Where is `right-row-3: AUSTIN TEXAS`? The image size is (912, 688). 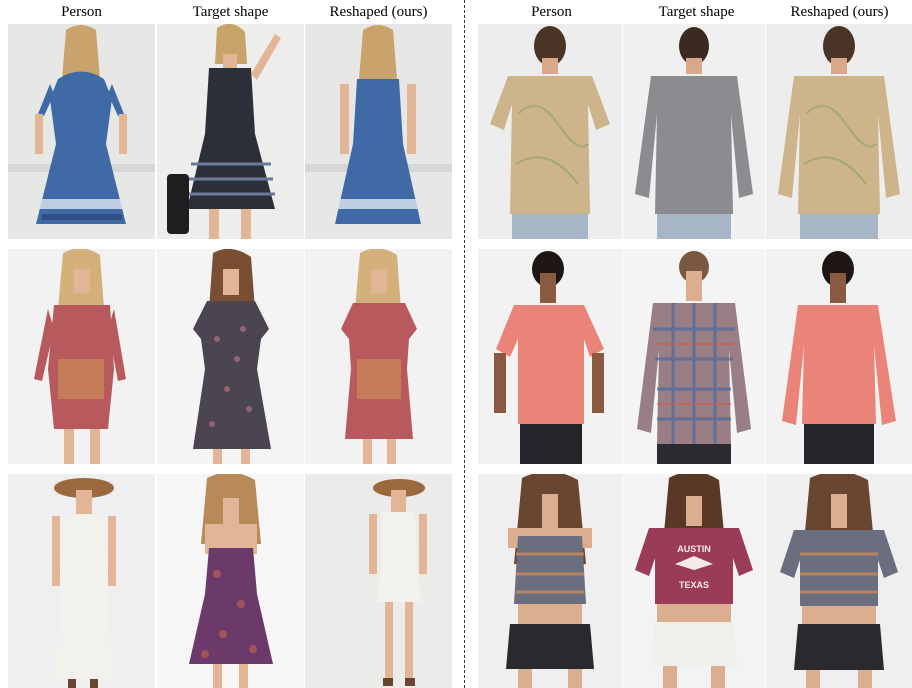 right-row-3: AUSTIN TEXAS is located at coordinates (695, 581).